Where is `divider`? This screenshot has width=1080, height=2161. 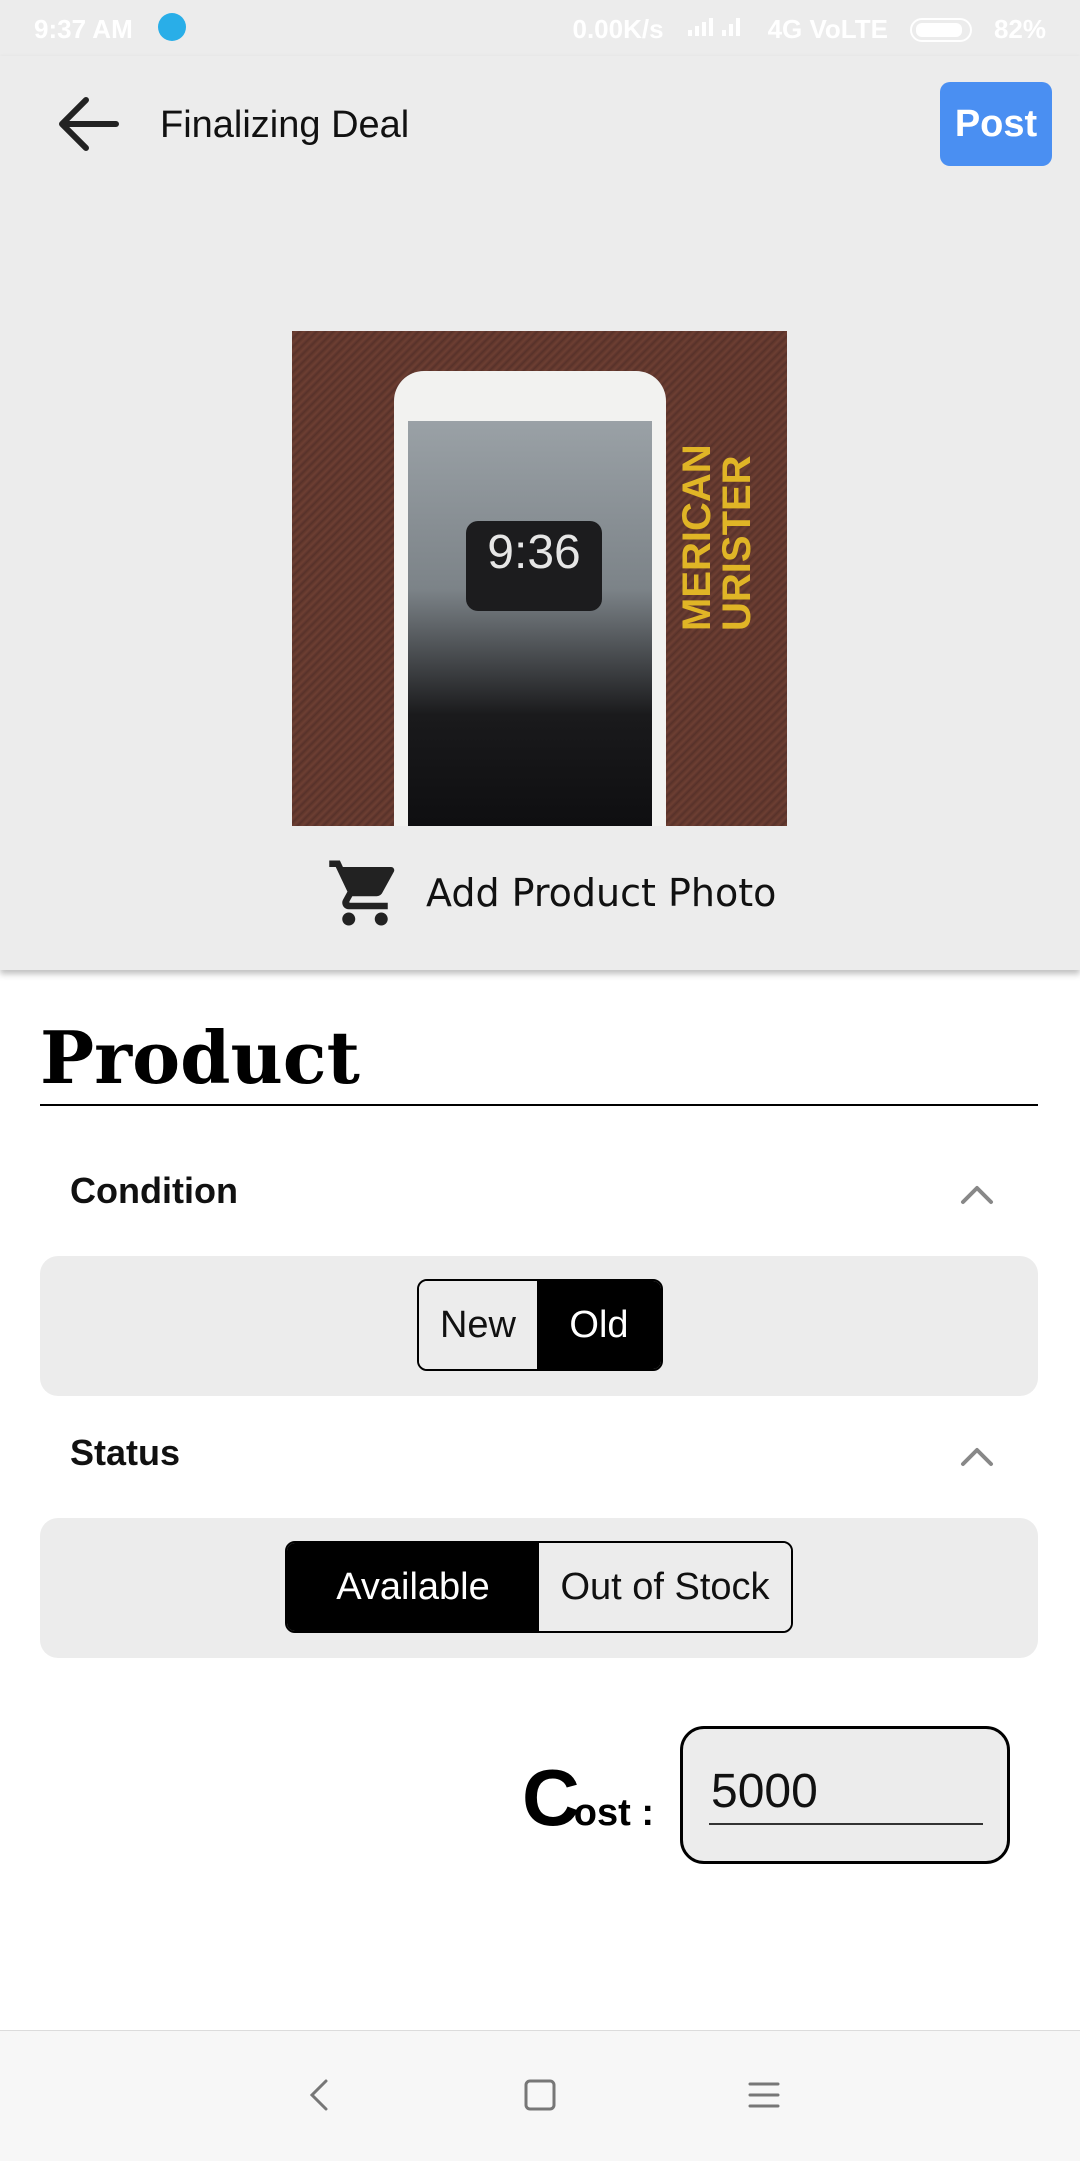 divider is located at coordinates (539, 1105).